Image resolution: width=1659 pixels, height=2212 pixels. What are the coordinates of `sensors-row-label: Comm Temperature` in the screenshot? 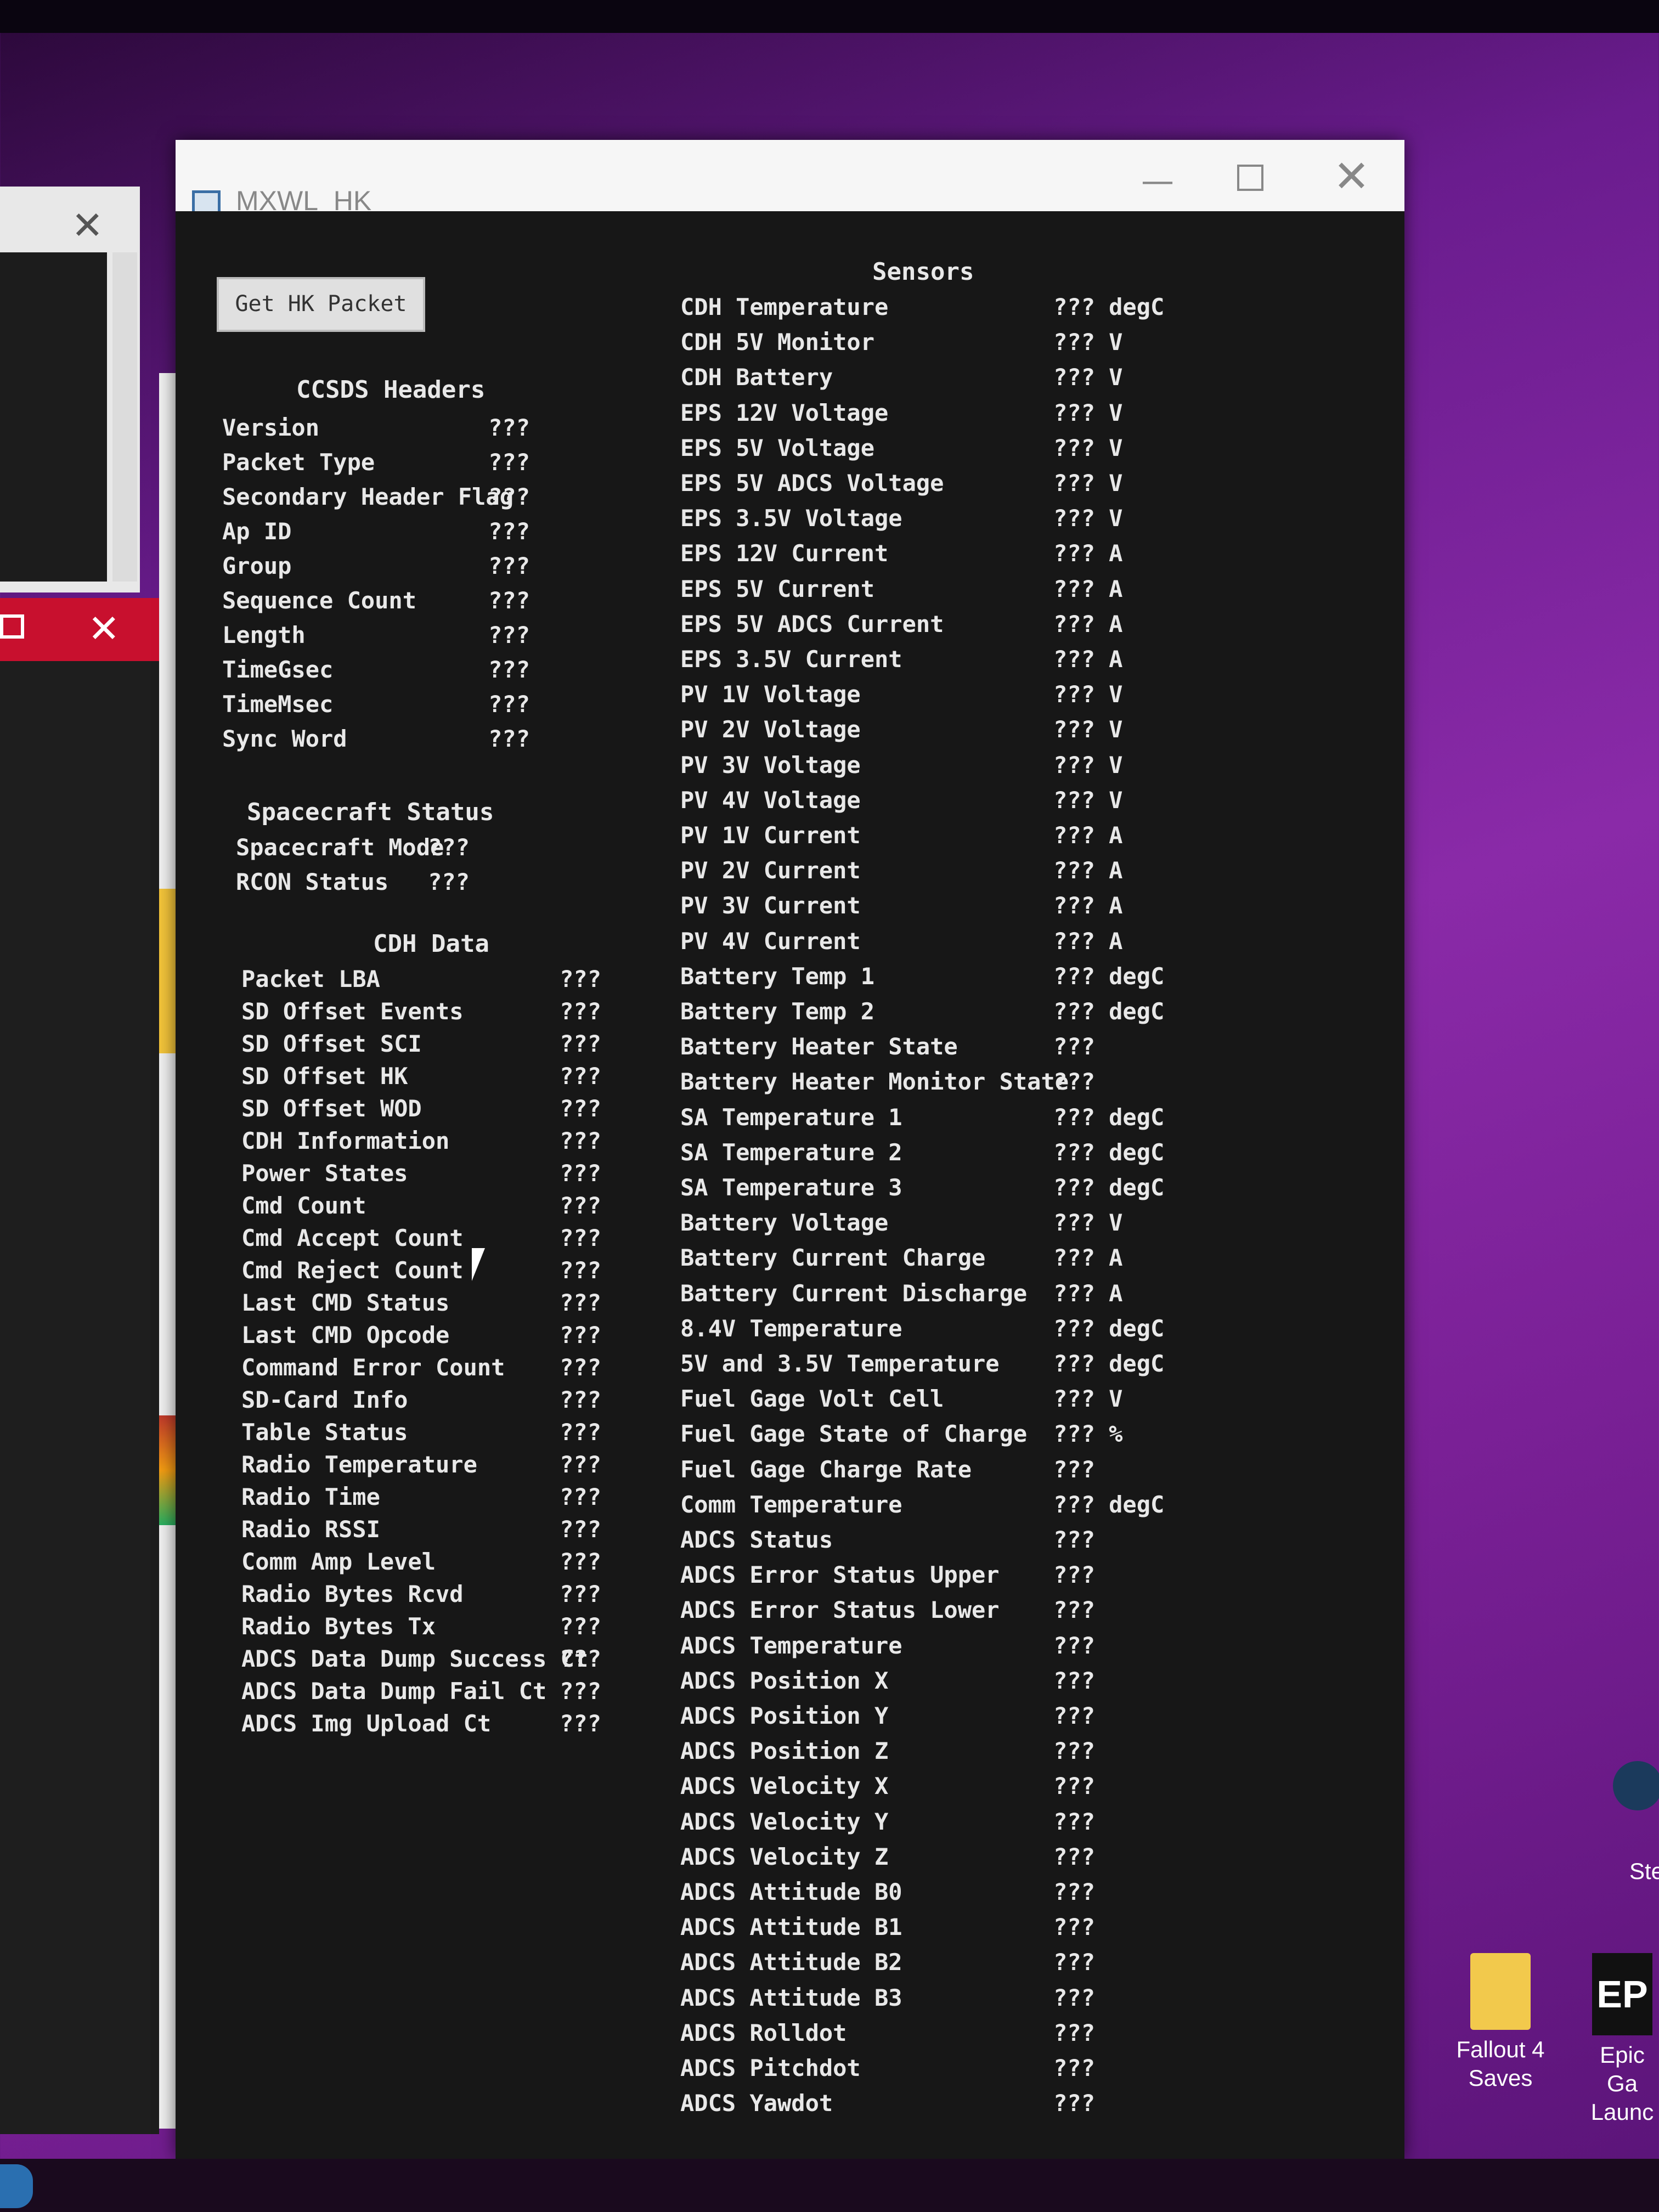 It's located at (791, 1504).